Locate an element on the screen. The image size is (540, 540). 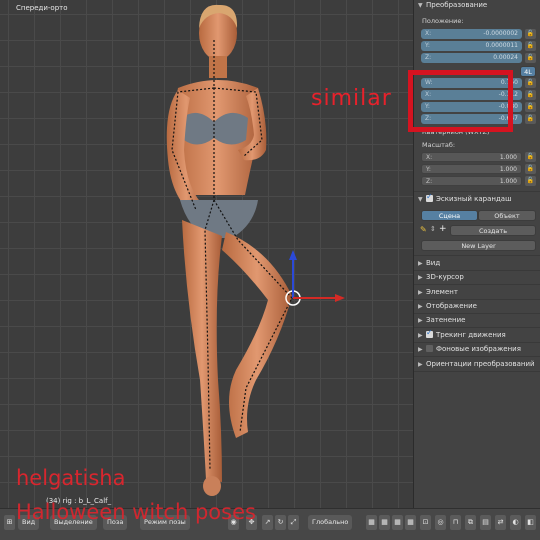
rotation-lock-4l-button: 4L is located at coordinates (528, 71).